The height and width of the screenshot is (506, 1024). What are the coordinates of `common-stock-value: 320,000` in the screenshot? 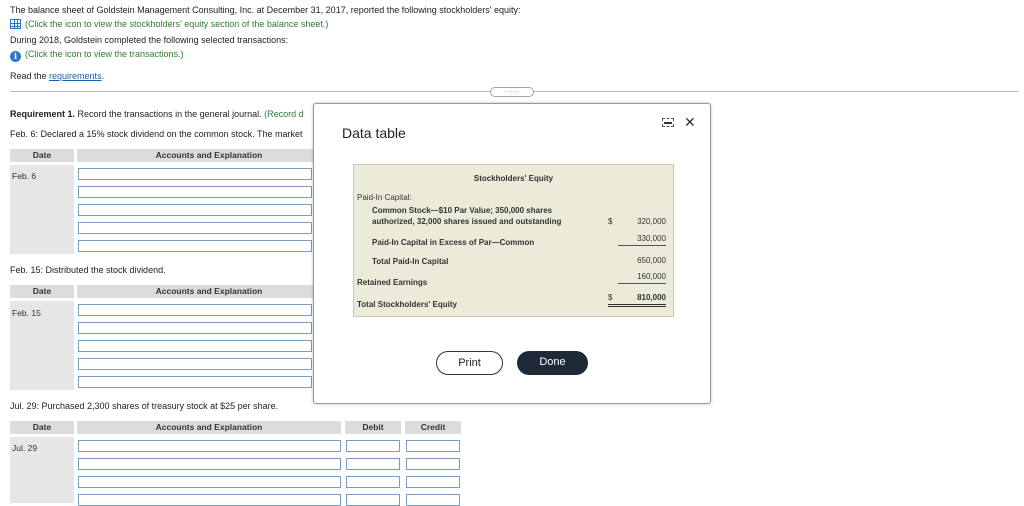 It's located at (651, 221).